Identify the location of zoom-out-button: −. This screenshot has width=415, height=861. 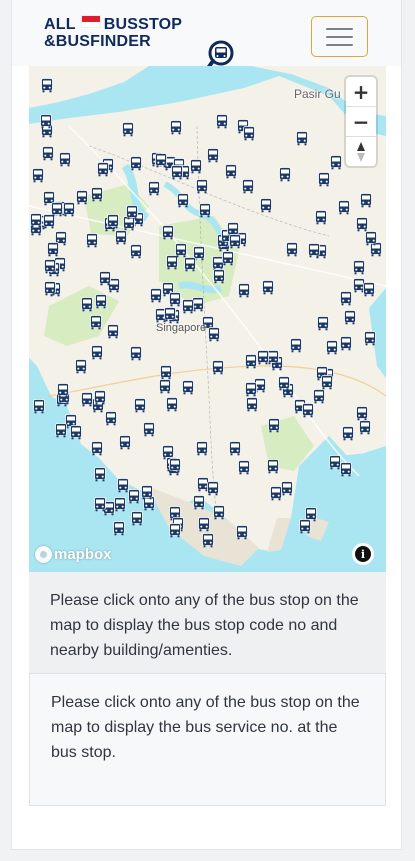
(361, 121).